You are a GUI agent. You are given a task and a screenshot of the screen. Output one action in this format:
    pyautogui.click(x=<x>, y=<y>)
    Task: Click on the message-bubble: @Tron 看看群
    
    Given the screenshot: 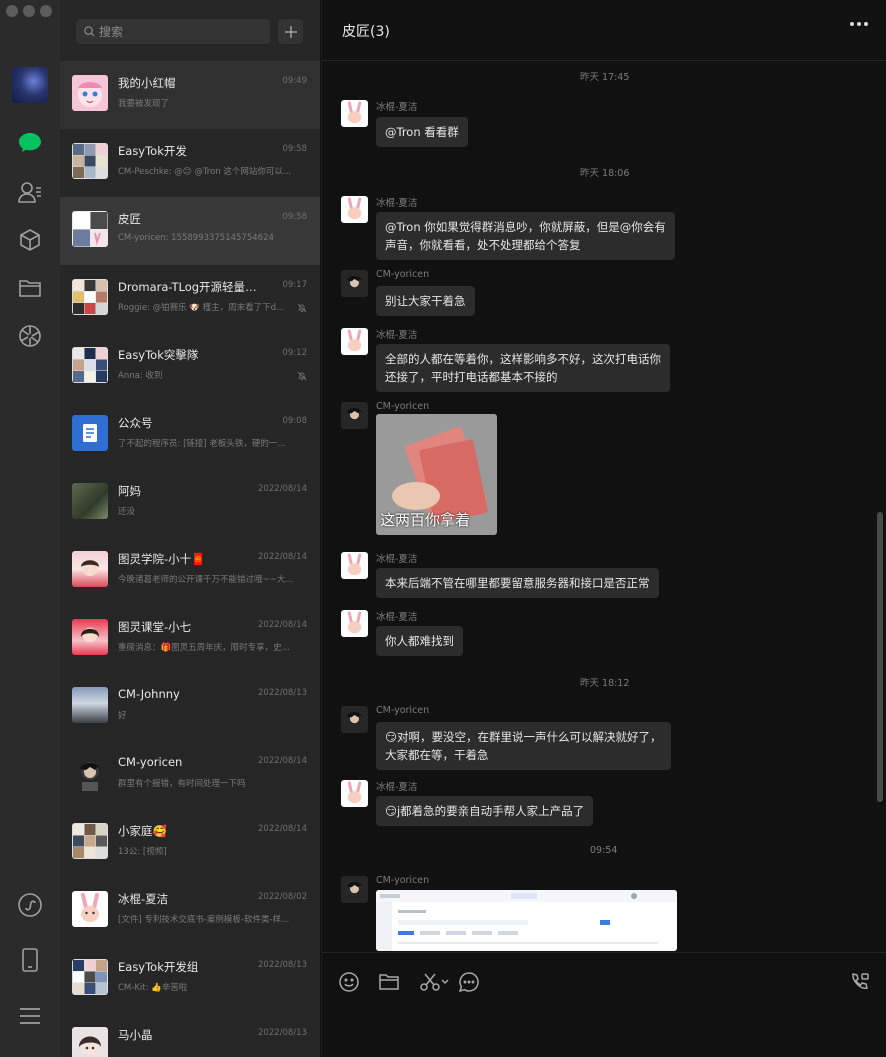 What is the action you would take?
    pyautogui.click(x=422, y=132)
    